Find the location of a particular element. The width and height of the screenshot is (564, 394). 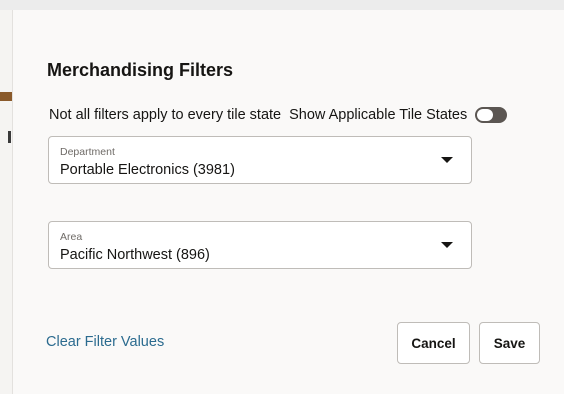

area-label: Area is located at coordinates (71, 237).